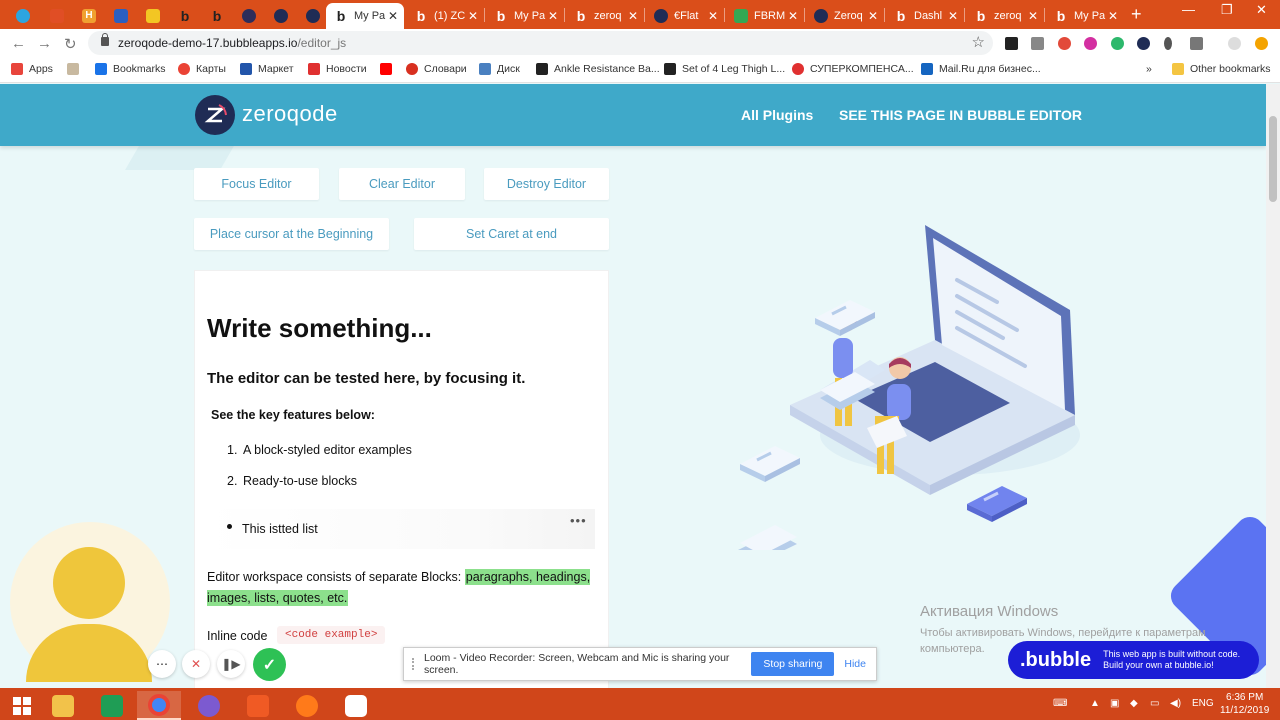 This screenshot has width=1280, height=720. What do you see at coordinates (777, 115) in the screenshot?
I see `nav-all-plugins: All Plugins` at bounding box center [777, 115].